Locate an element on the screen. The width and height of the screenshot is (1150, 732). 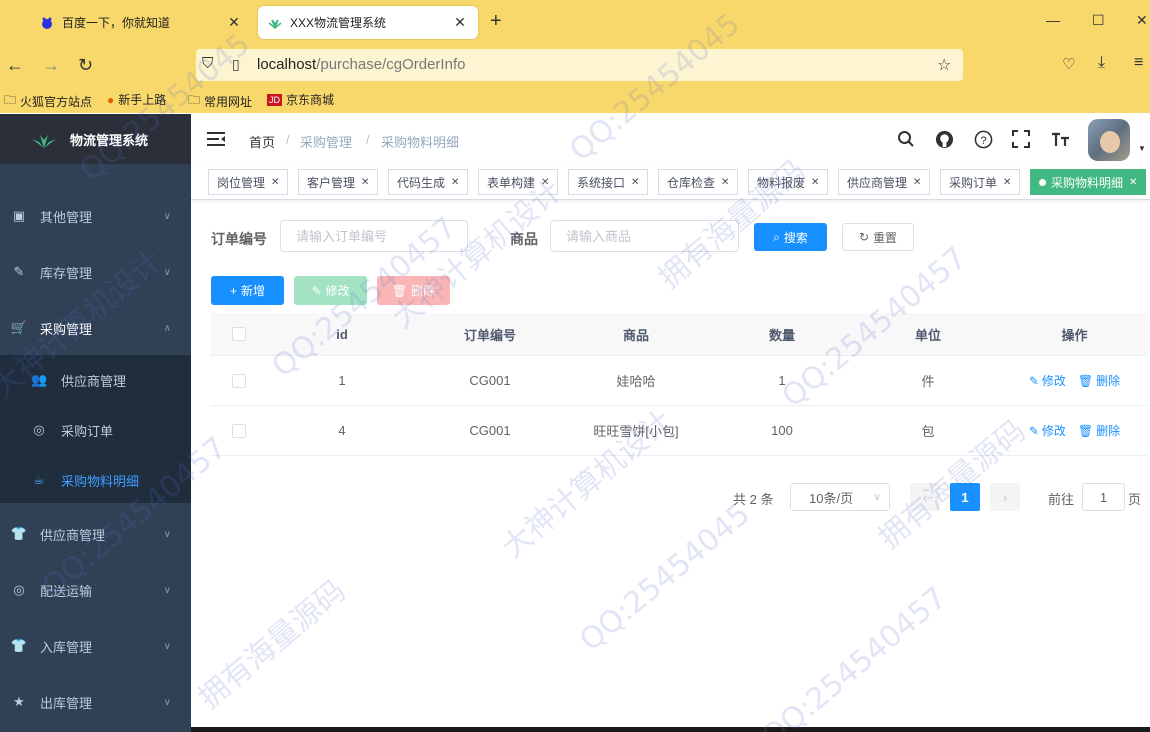
cell-order-no: CG001 is located at coordinates (490, 430).